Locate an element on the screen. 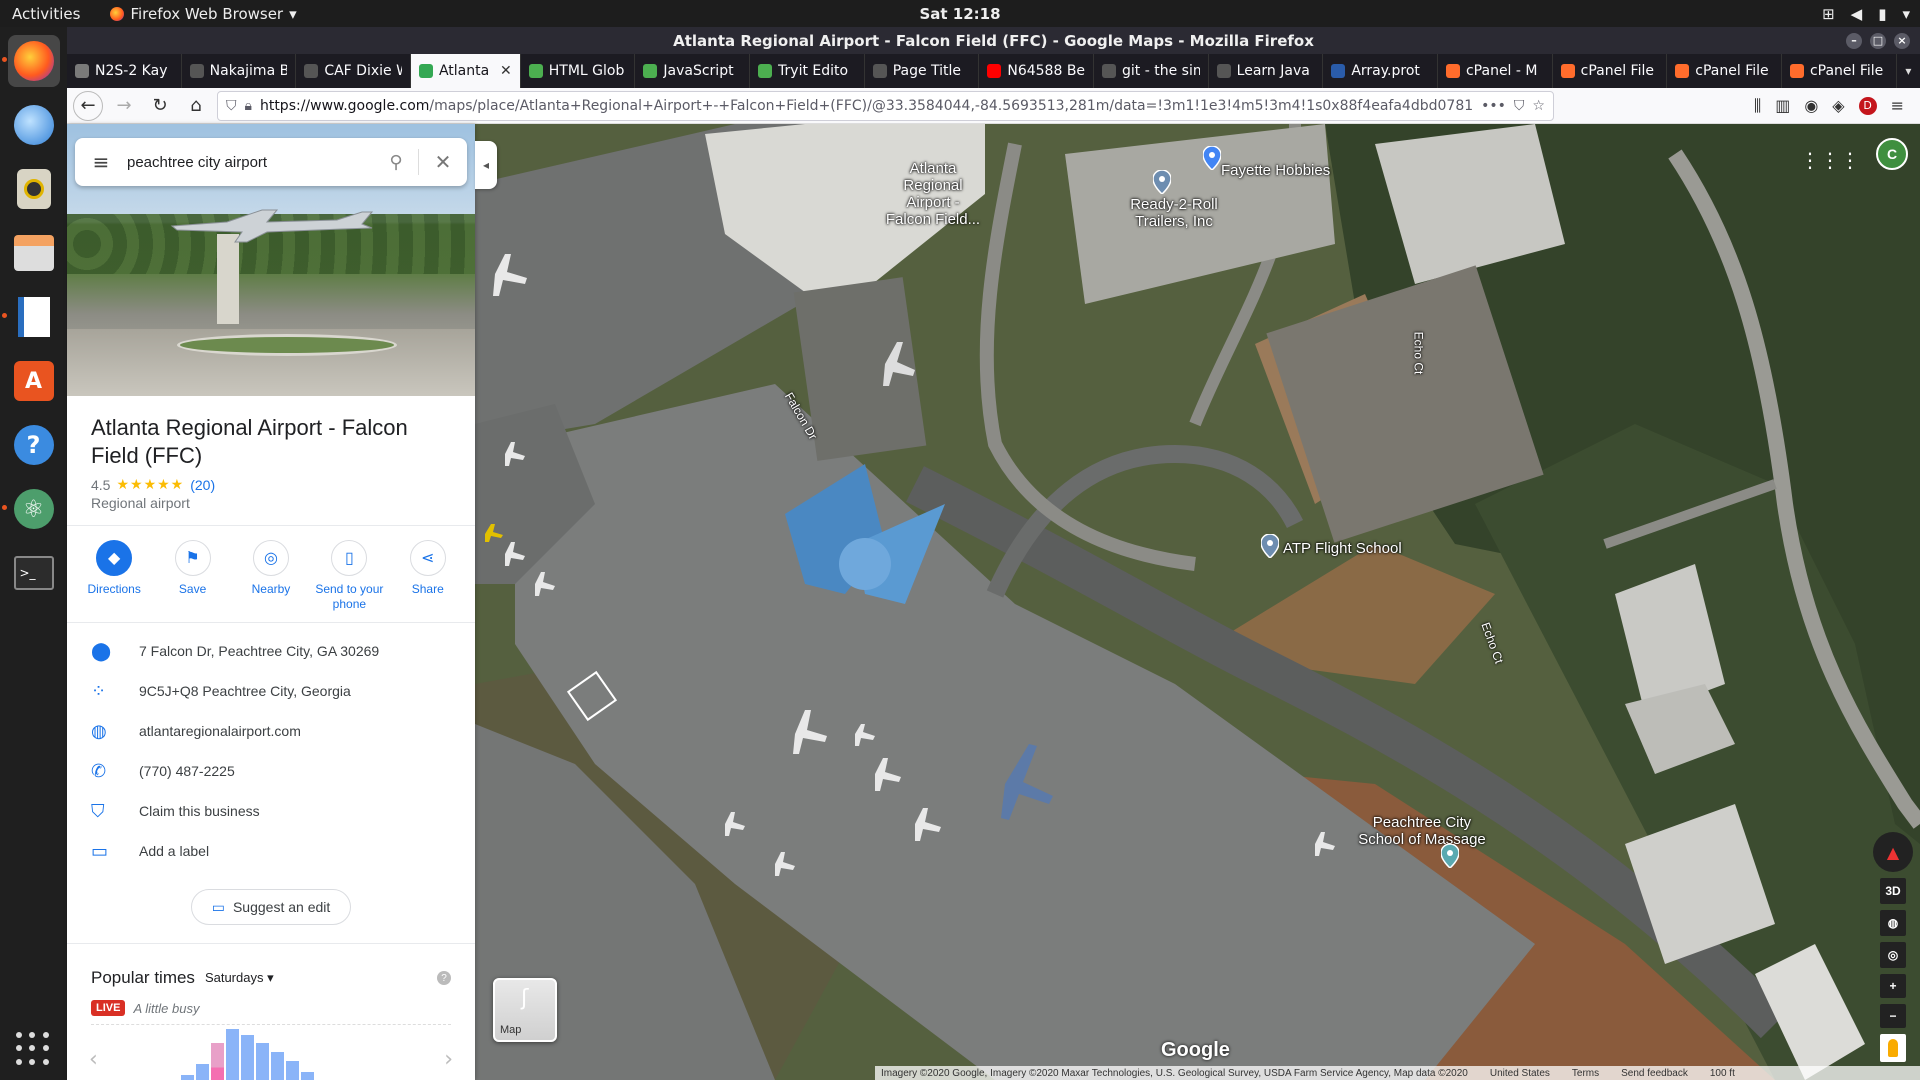 Image resolution: width=1920 pixels, height=1080 pixels. dock-software: A is located at coordinates (34, 381).